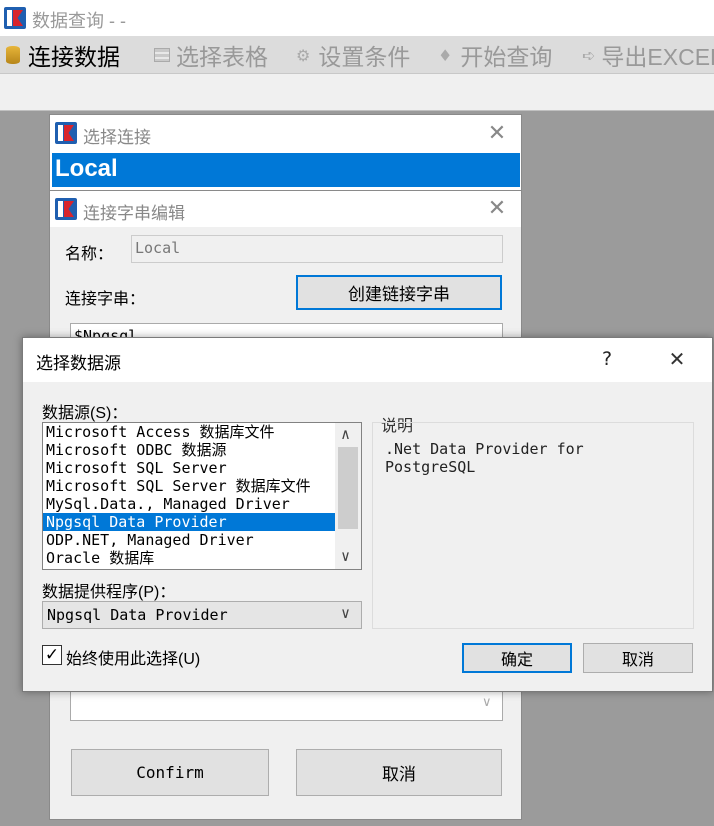 The width and height of the screenshot is (714, 826). I want to click on scroll-up-icon: ∧, so click(345, 434).